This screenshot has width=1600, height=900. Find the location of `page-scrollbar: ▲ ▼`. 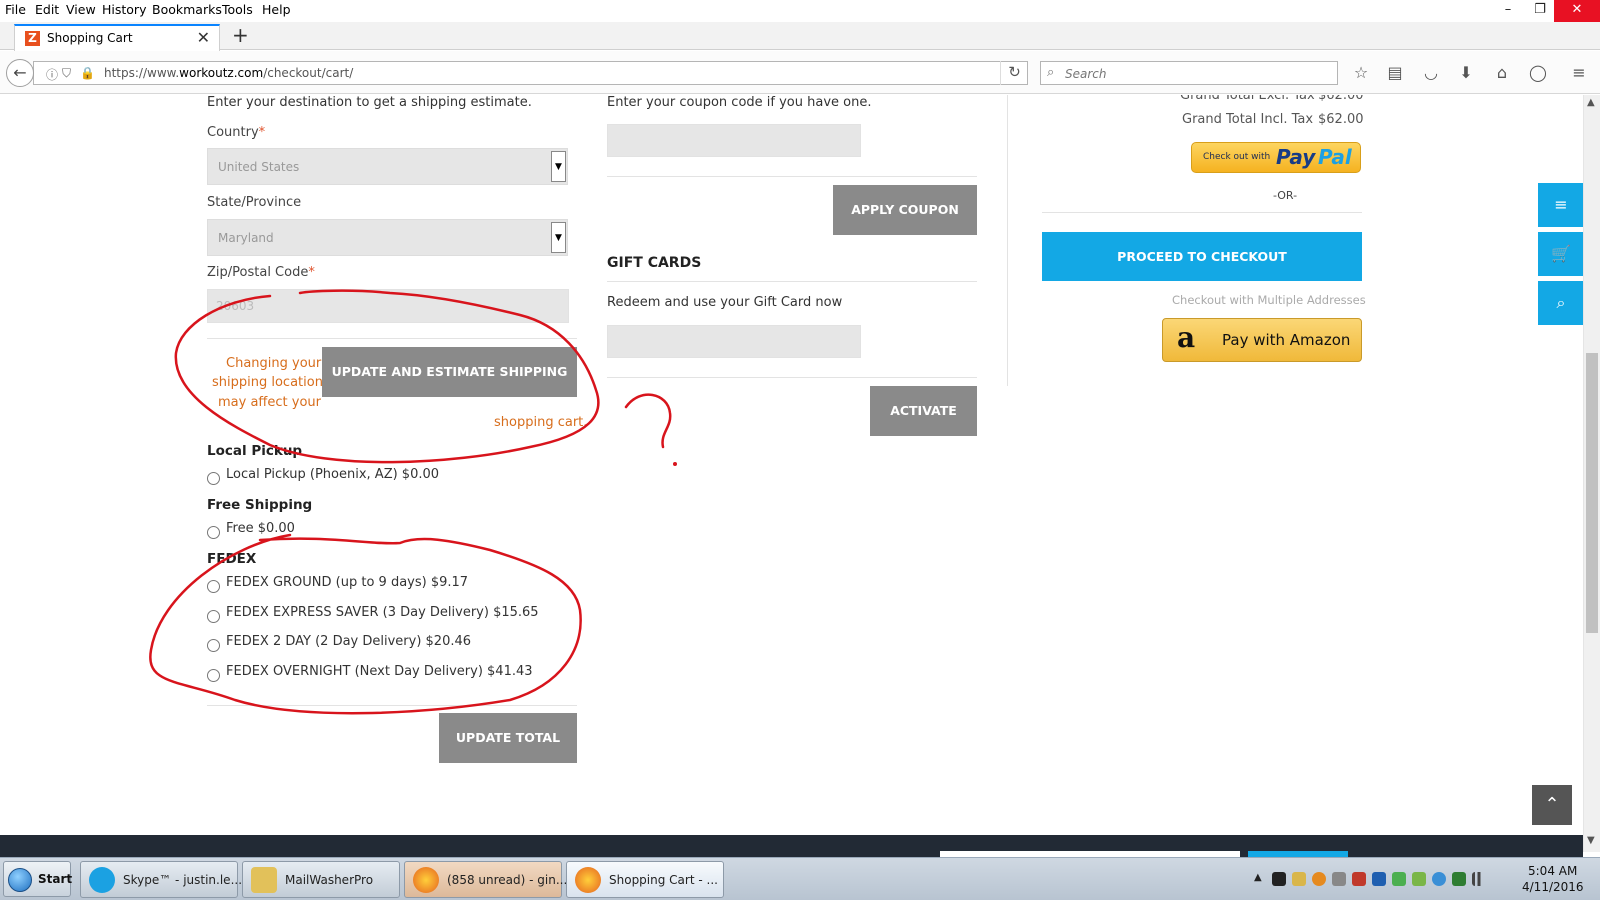

page-scrollbar: ▲ ▼ is located at coordinates (1591, 473).